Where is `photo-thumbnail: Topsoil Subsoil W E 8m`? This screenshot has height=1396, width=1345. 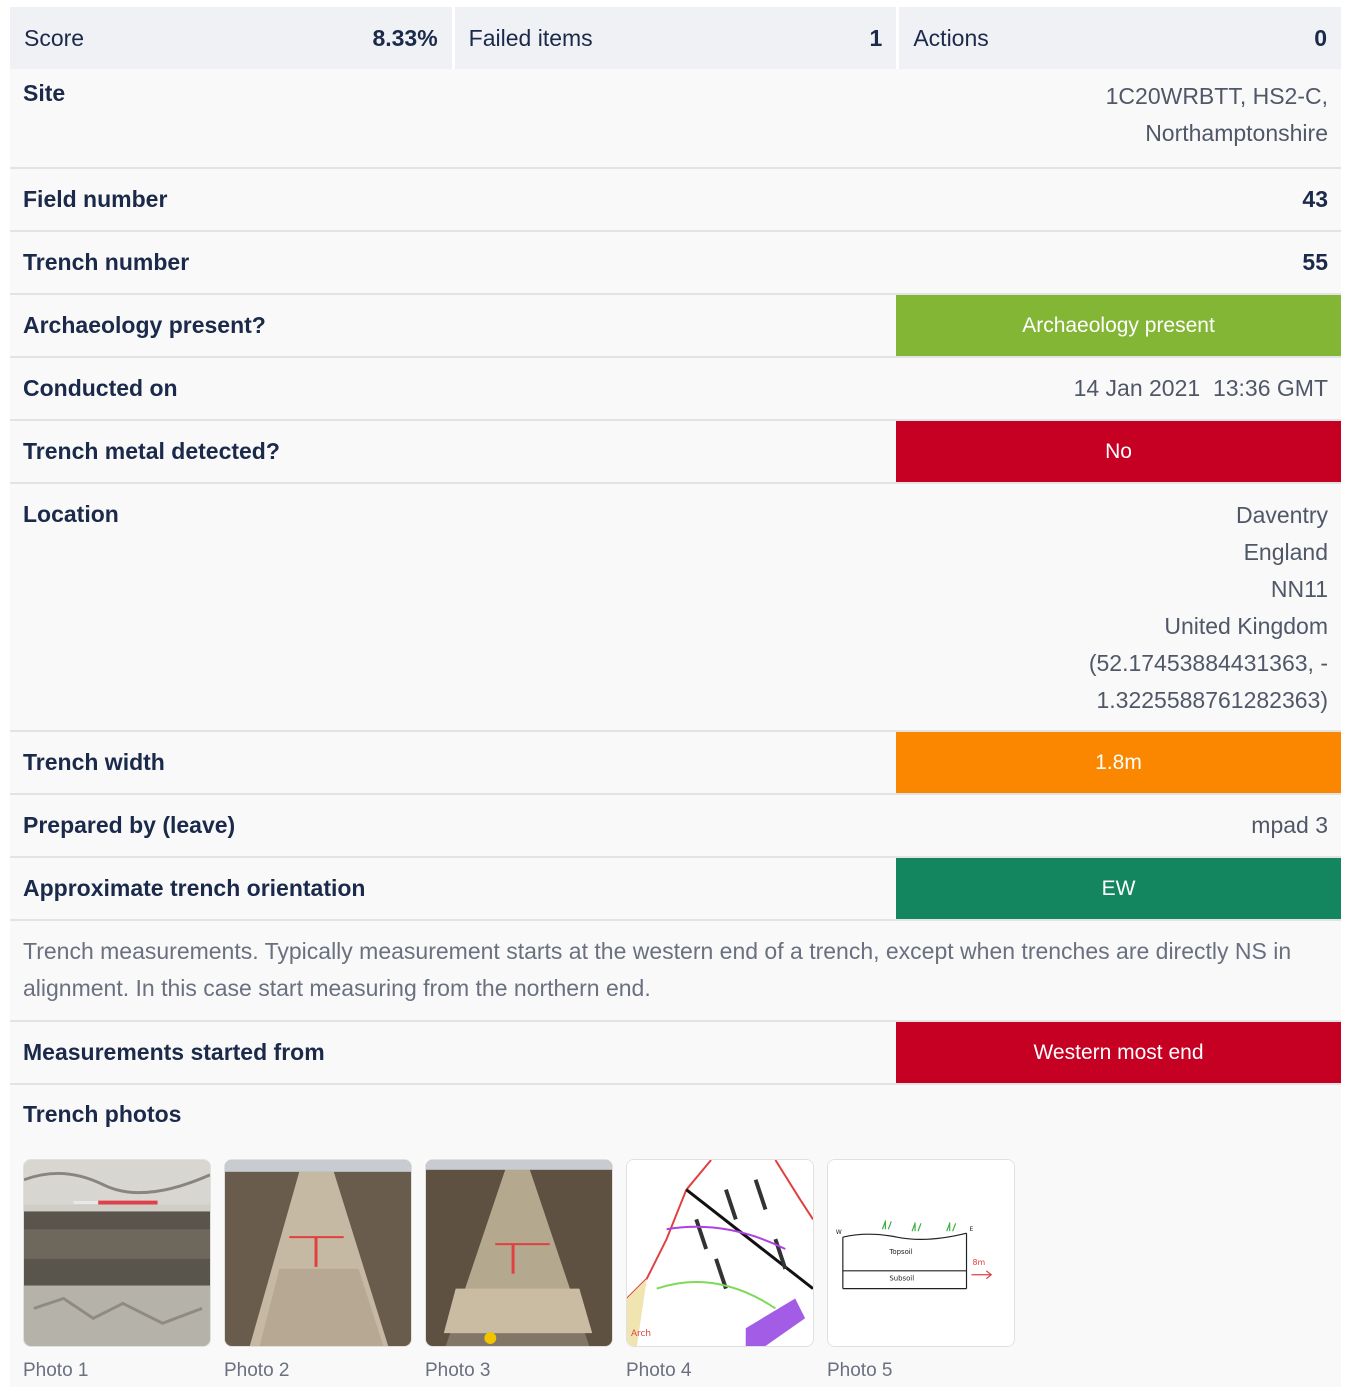
photo-thumbnail: Topsoil Subsoil W E 8m is located at coordinates (921, 1253).